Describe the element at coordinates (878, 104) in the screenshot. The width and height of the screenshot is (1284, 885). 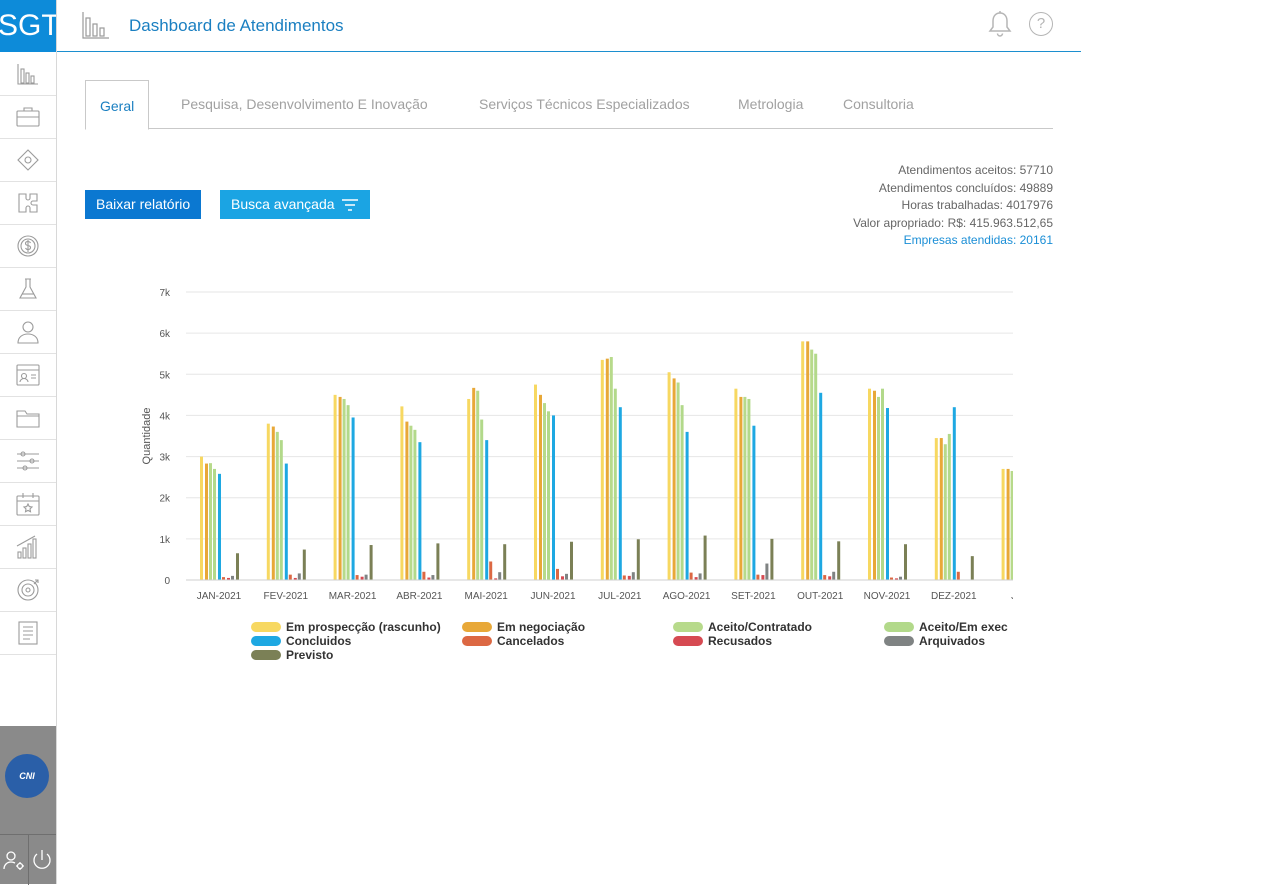
I see `tab-consultoria: Consultoria` at that location.